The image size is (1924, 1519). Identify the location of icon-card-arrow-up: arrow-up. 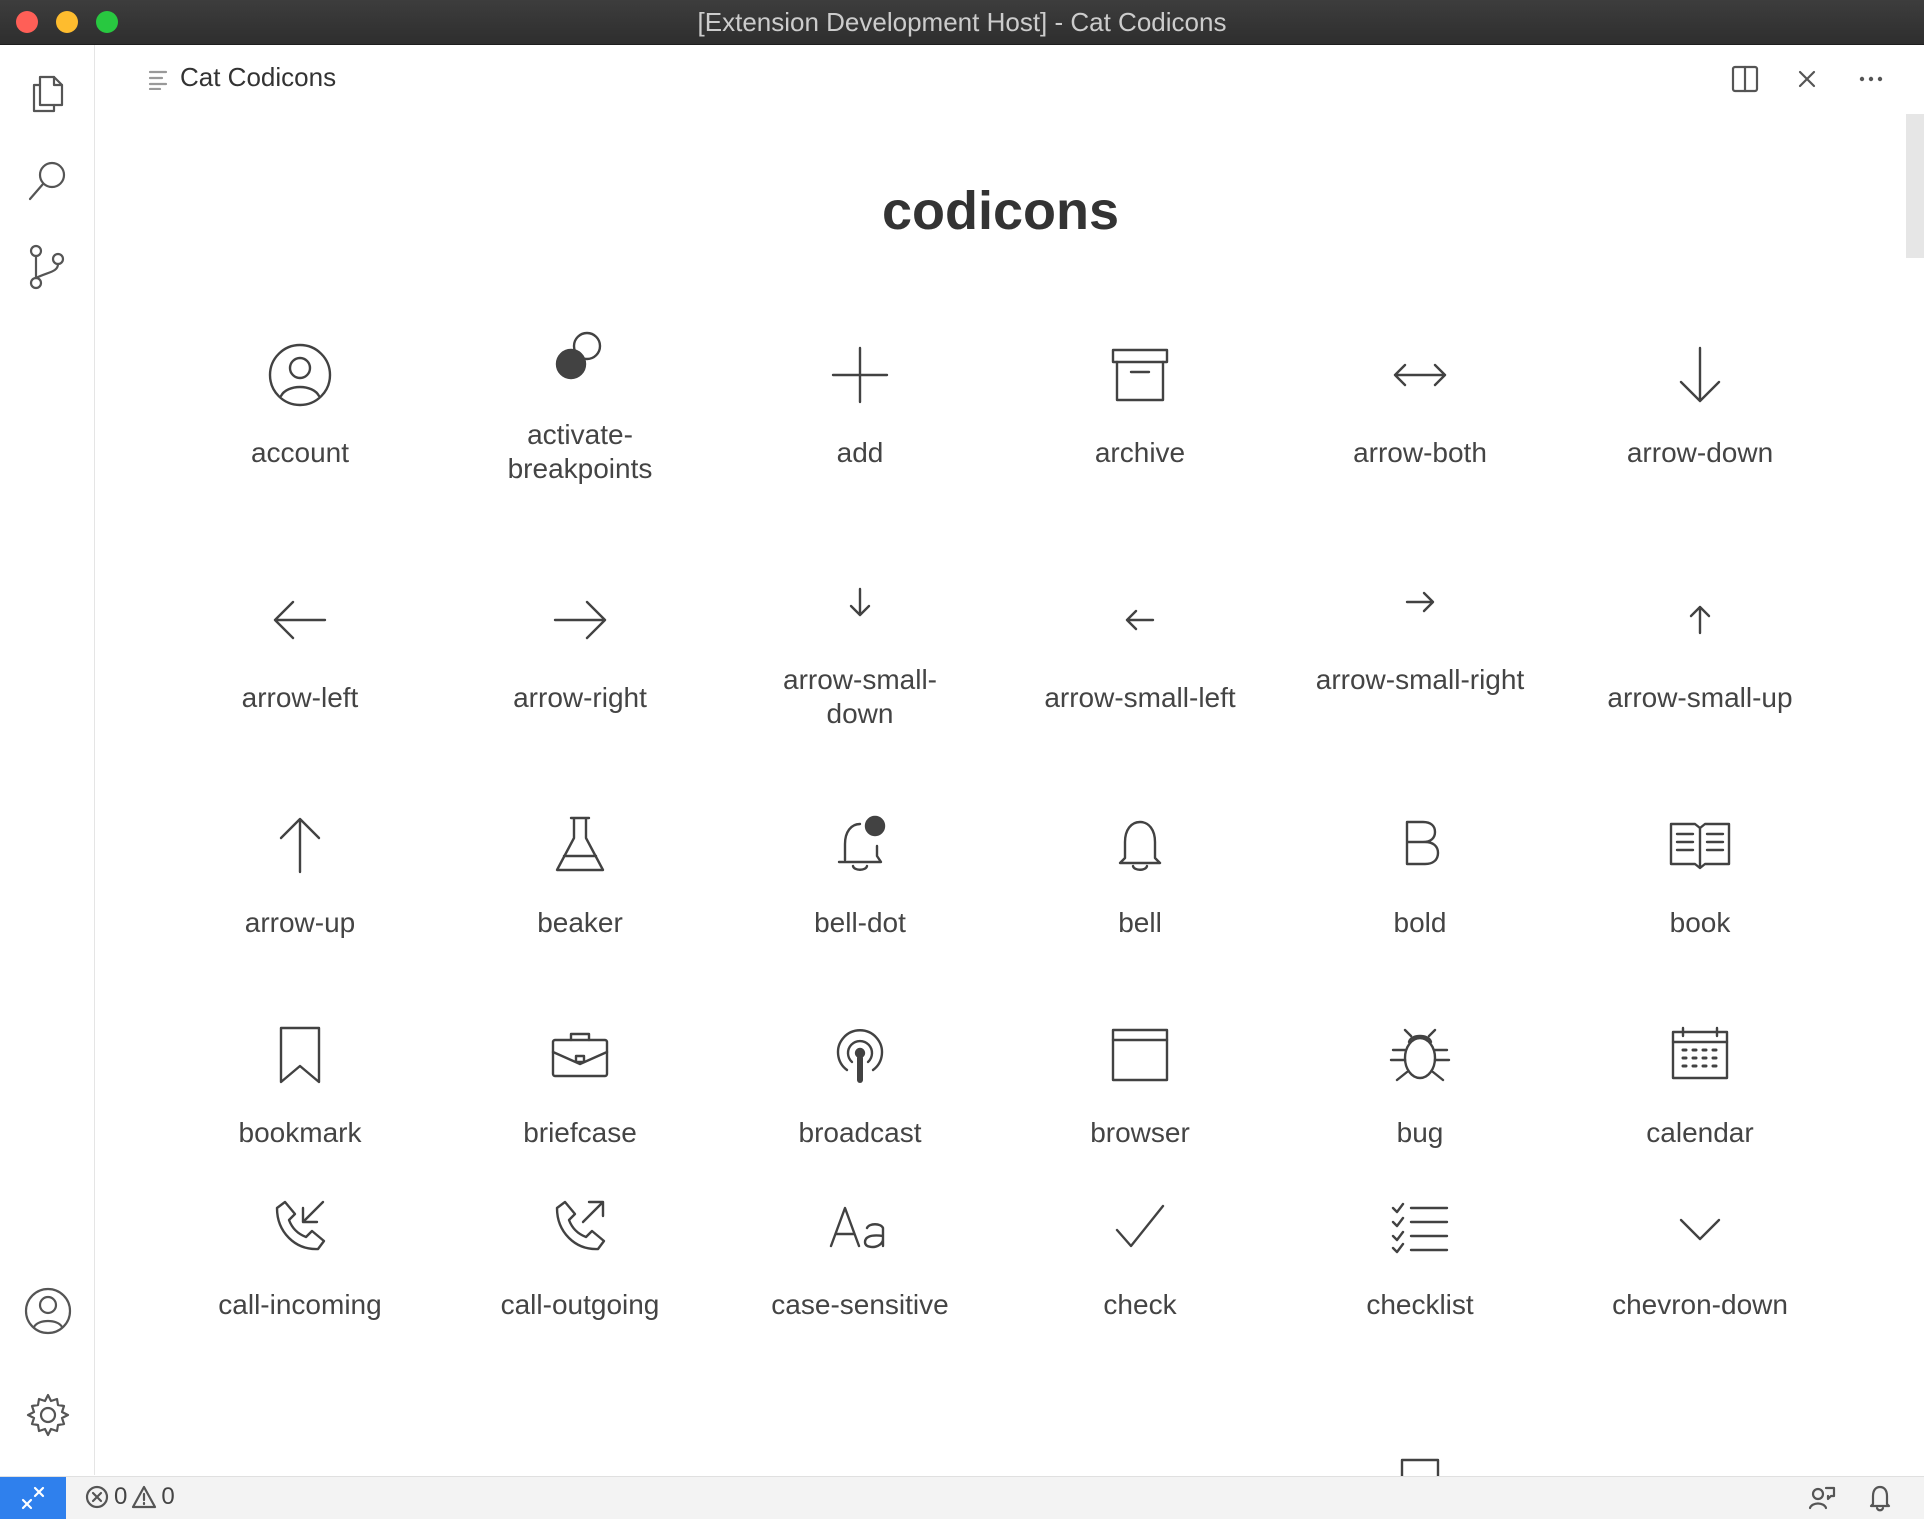
(300, 895).